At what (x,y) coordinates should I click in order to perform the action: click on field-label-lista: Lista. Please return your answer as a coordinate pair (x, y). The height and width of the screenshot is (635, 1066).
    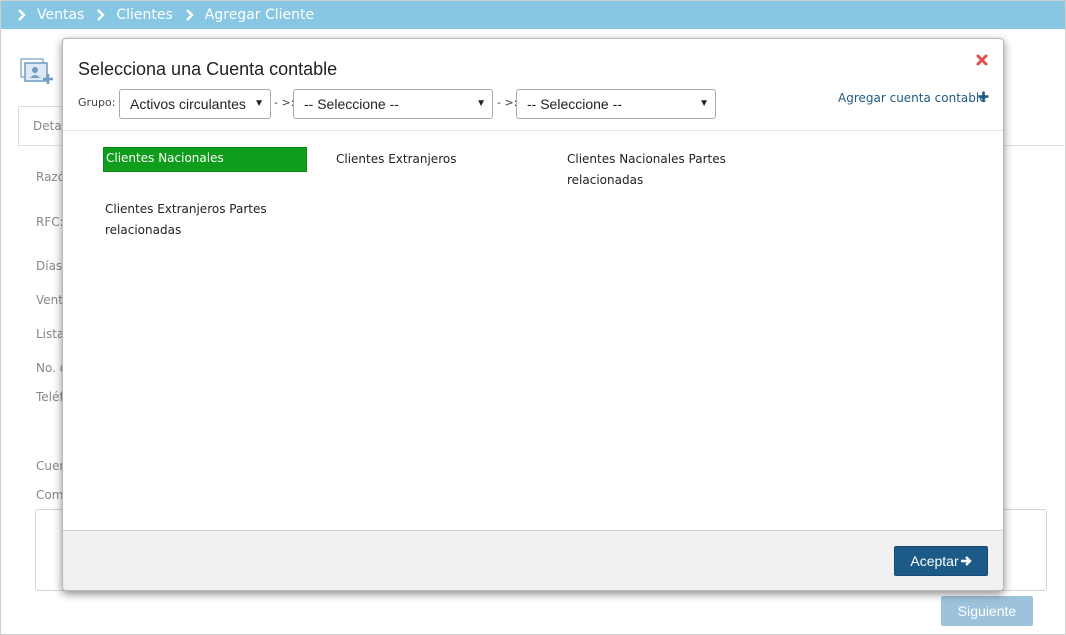
    Looking at the image, I should click on (50, 334).